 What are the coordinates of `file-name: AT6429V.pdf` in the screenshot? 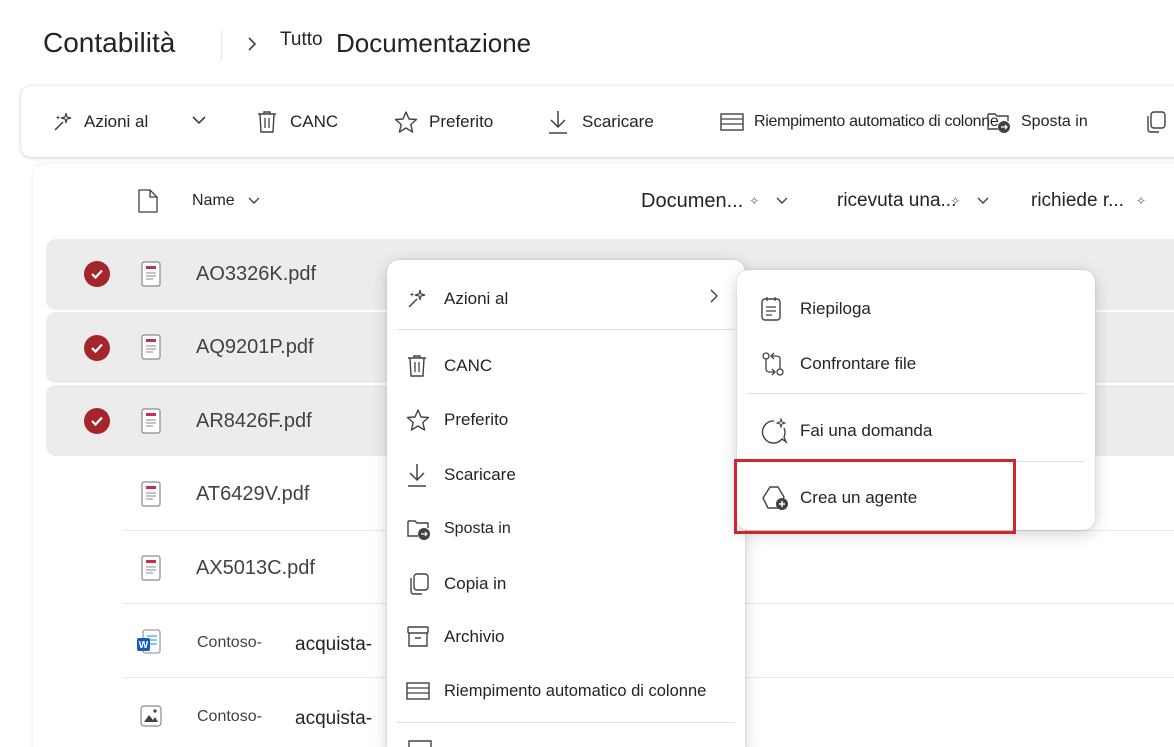 It's located at (252, 494).